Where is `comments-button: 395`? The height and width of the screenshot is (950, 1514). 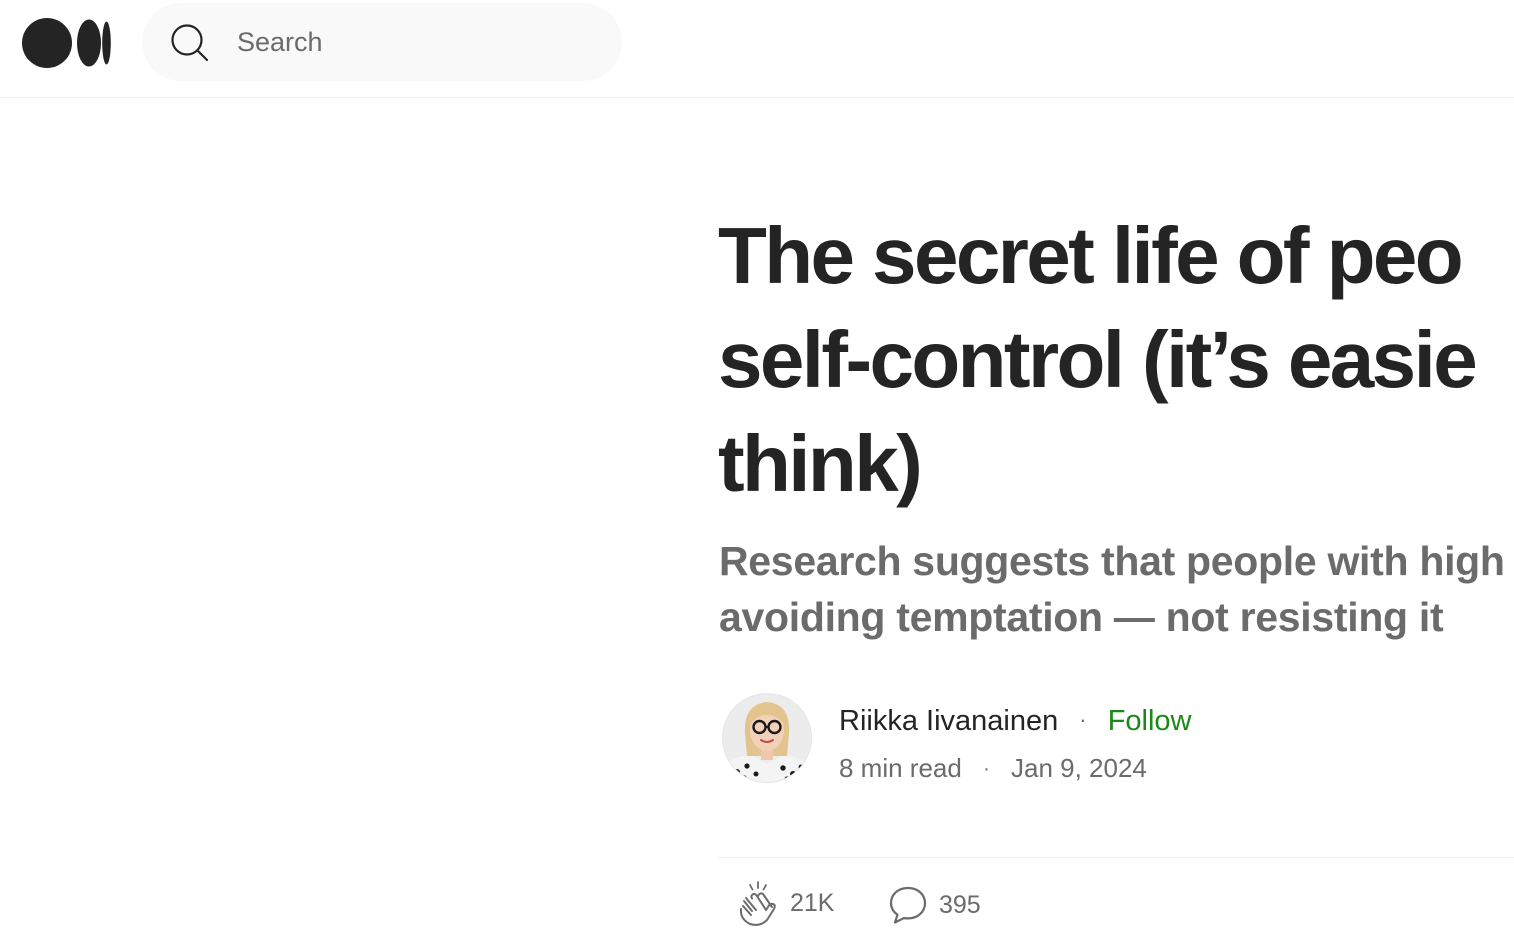
comments-button: 395 is located at coordinates (934, 905).